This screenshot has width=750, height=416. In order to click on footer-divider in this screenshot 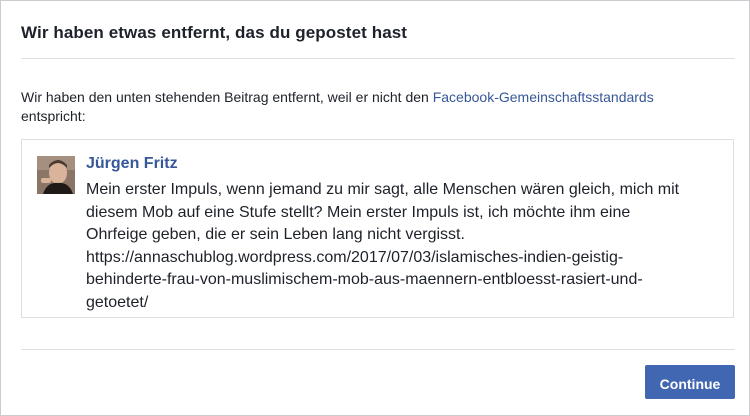, I will do `click(378, 349)`.